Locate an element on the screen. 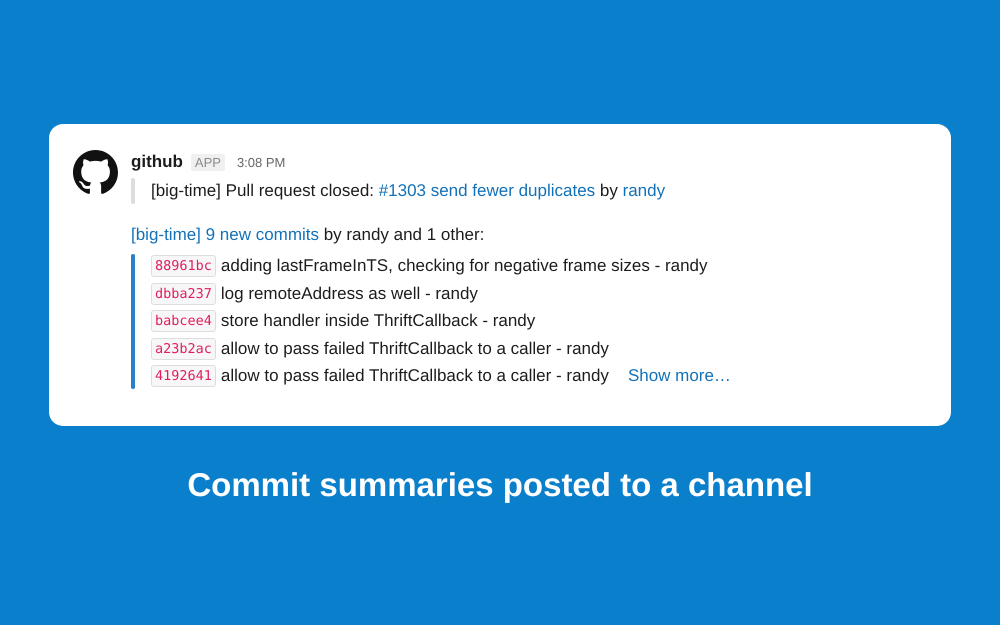 The image size is (1000, 625). sender-name: github is located at coordinates (157, 162).